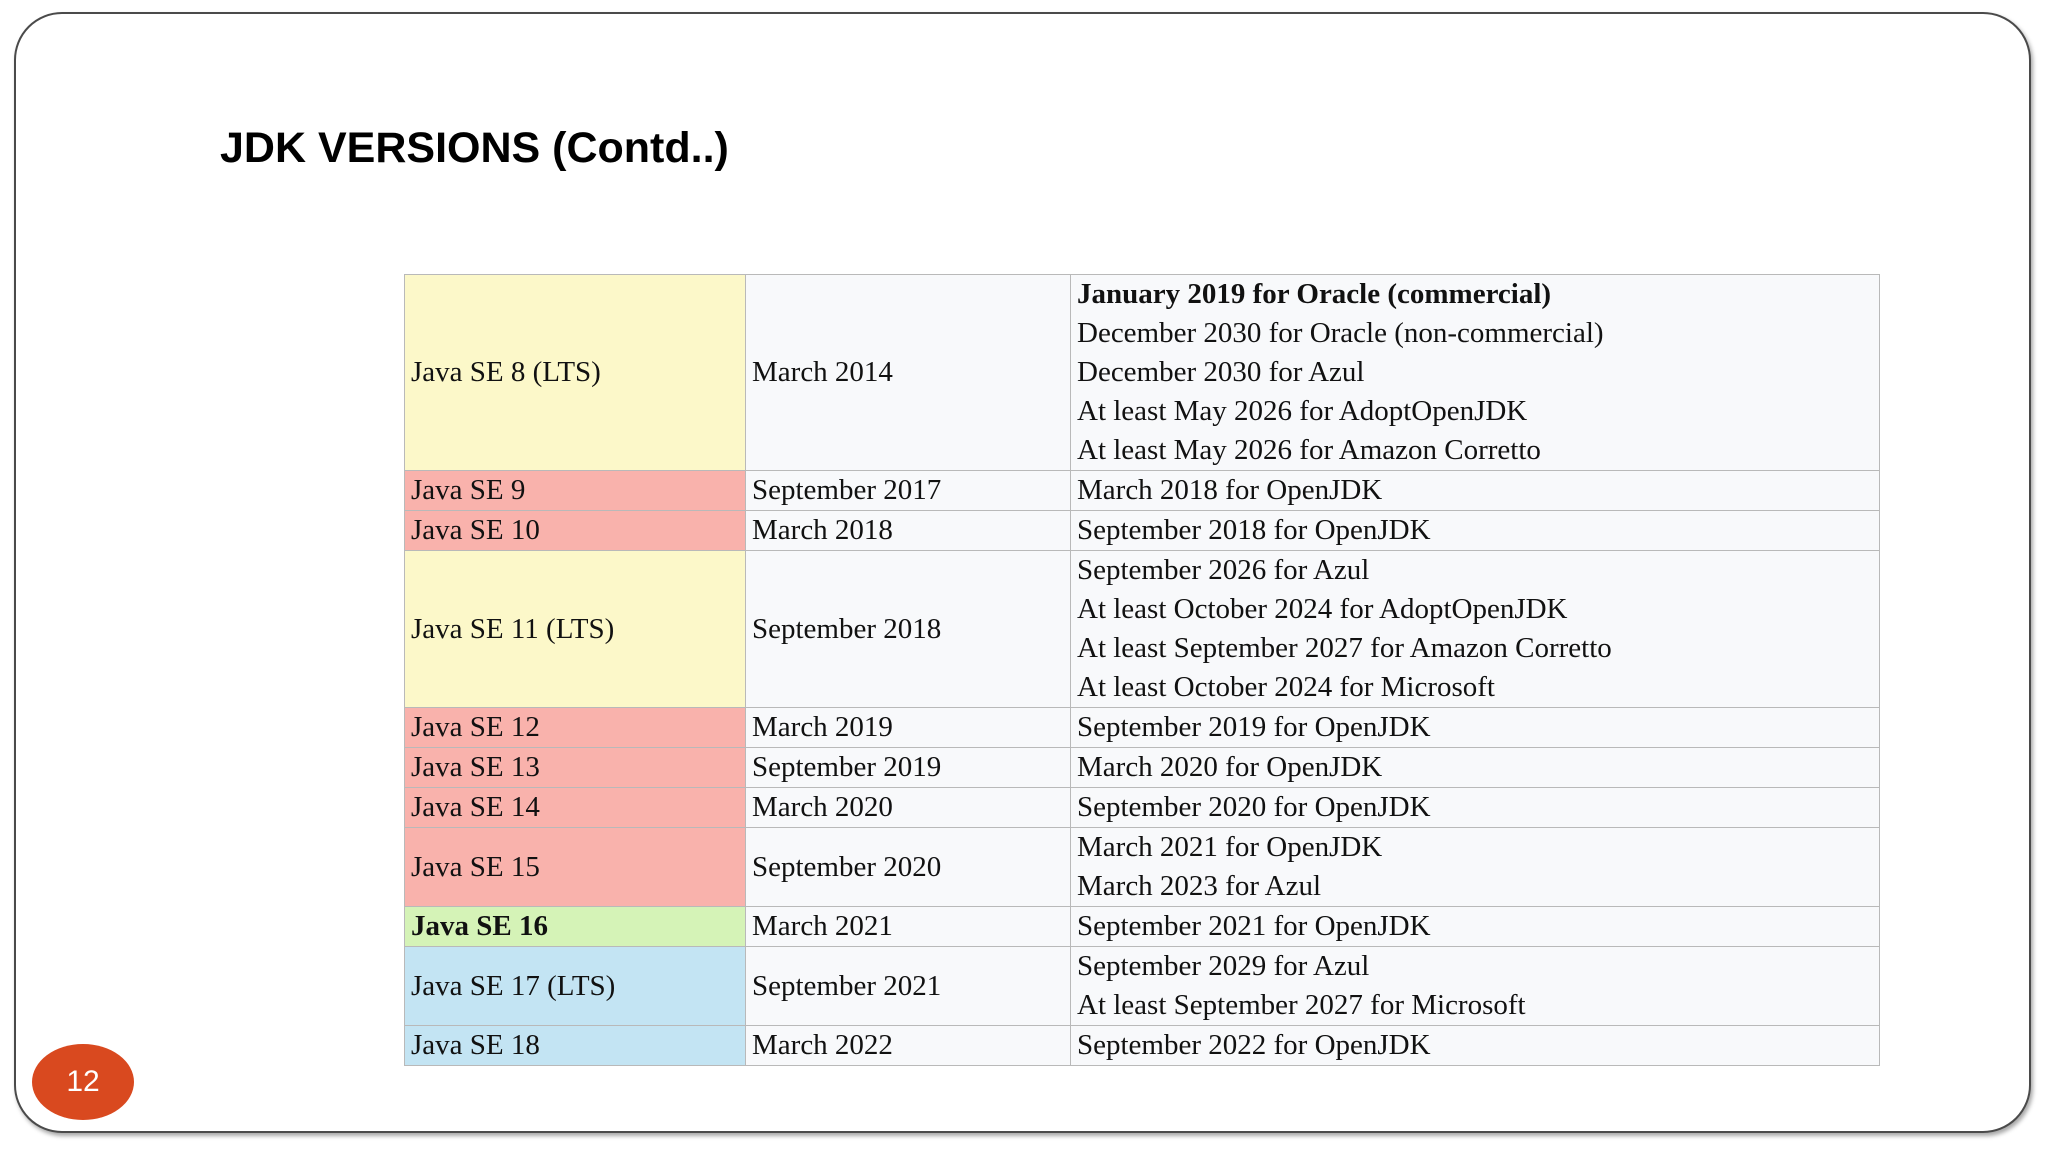 Image resolution: width=2048 pixels, height=1152 pixels. Describe the element at coordinates (1302, 411) in the screenshot. I see `support-line: At least May 2026 for AdoptOpenJDK` at that location.